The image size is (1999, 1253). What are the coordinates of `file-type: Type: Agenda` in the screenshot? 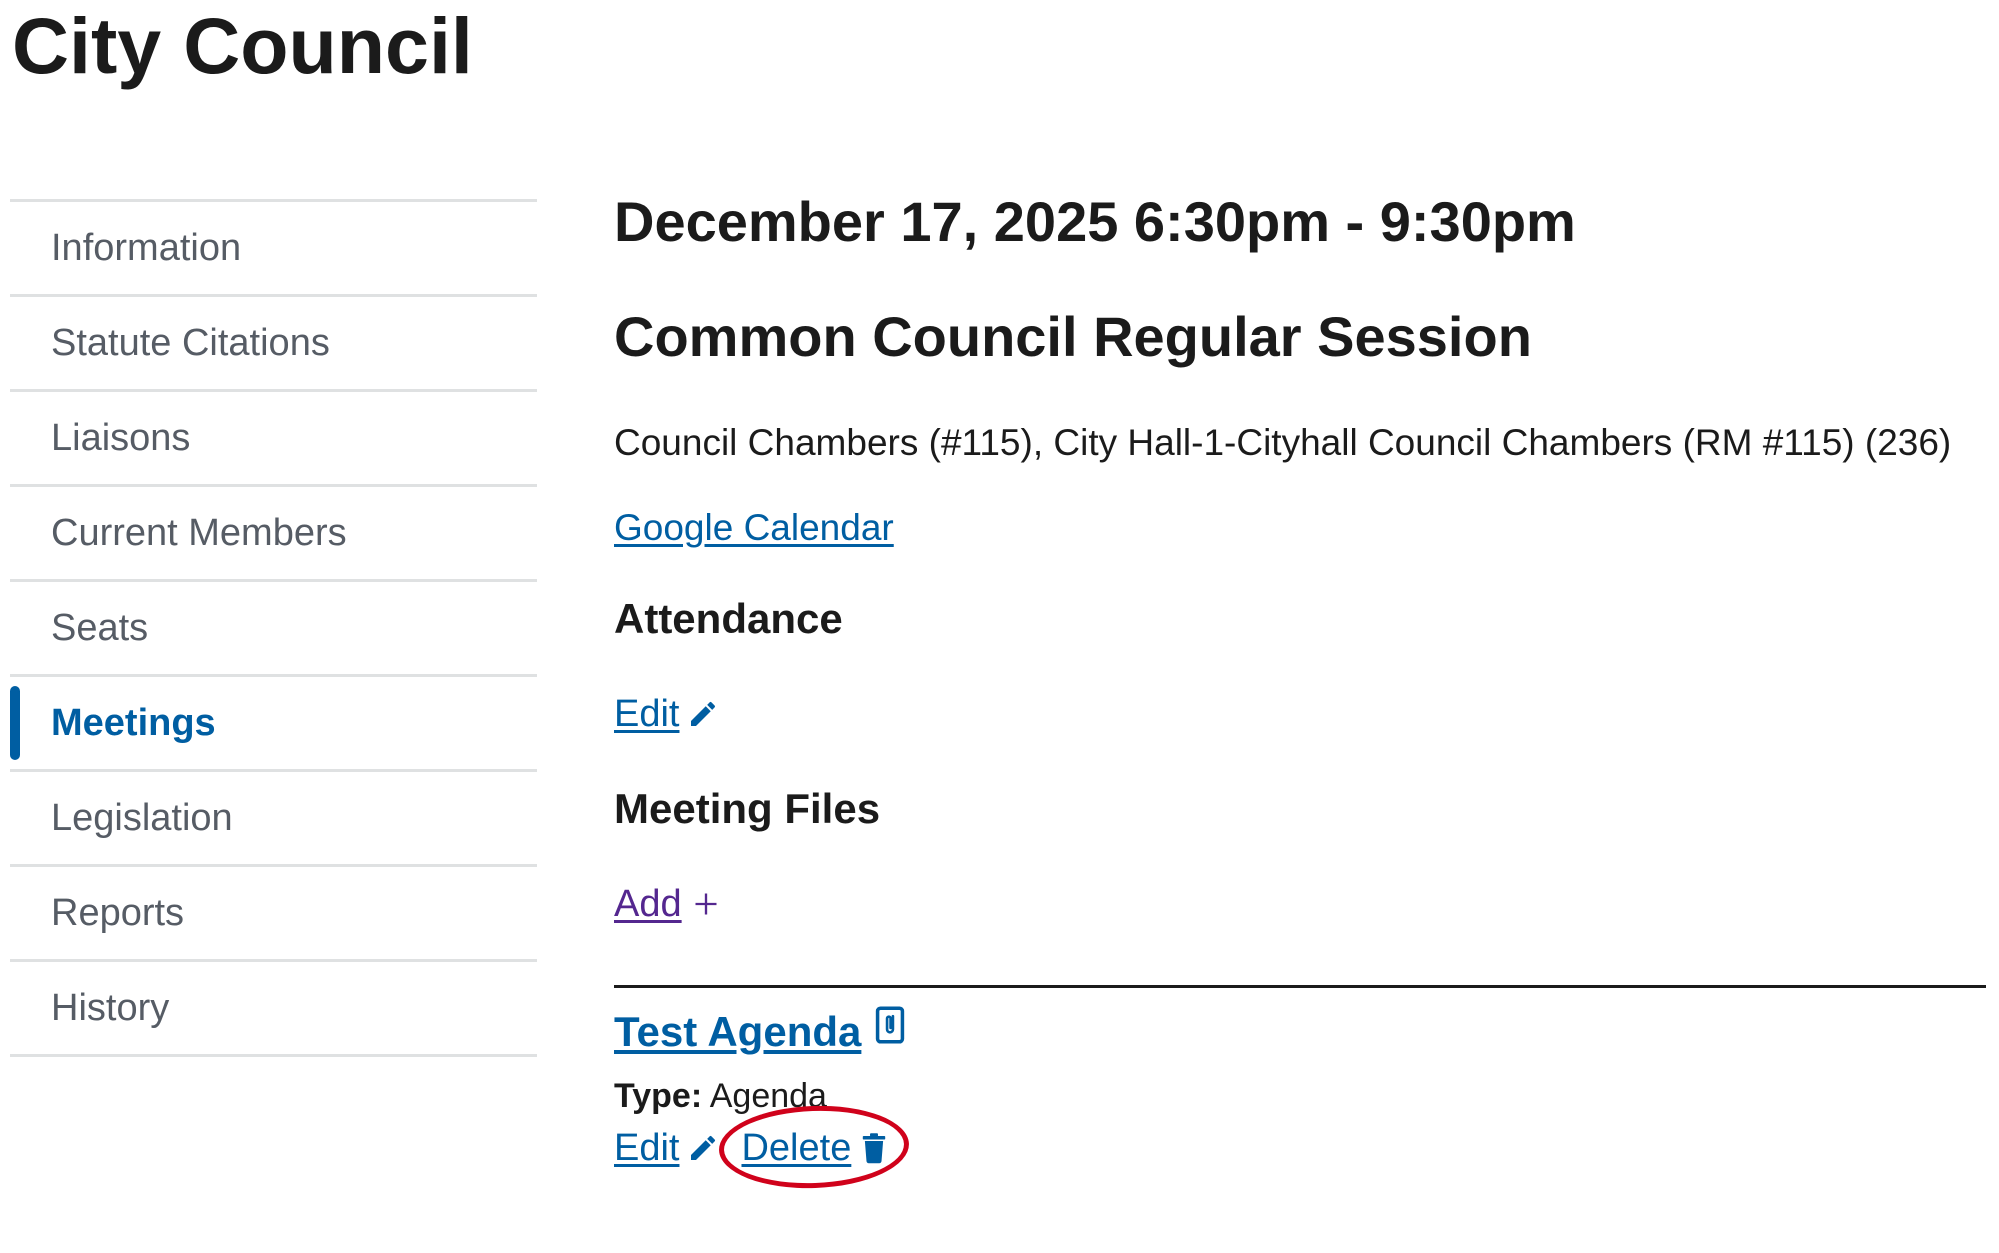 It's located at (720, 1096).